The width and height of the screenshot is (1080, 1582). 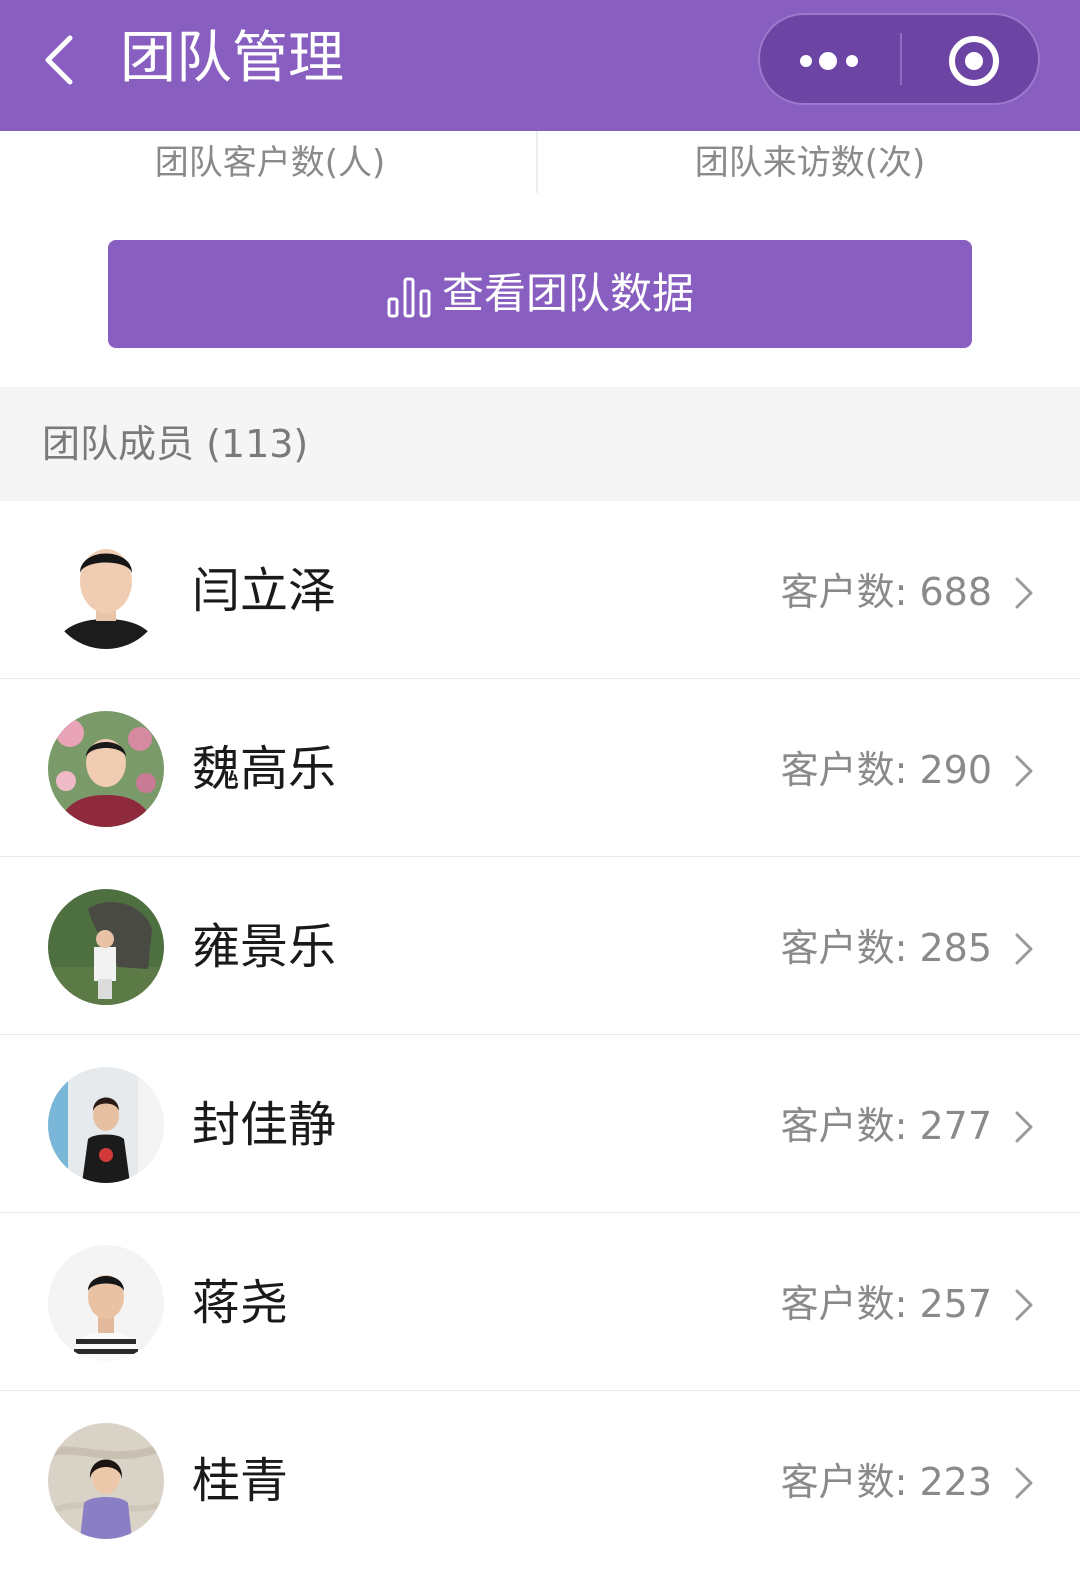 I want to click on close-button, so click(x=970, y=59).